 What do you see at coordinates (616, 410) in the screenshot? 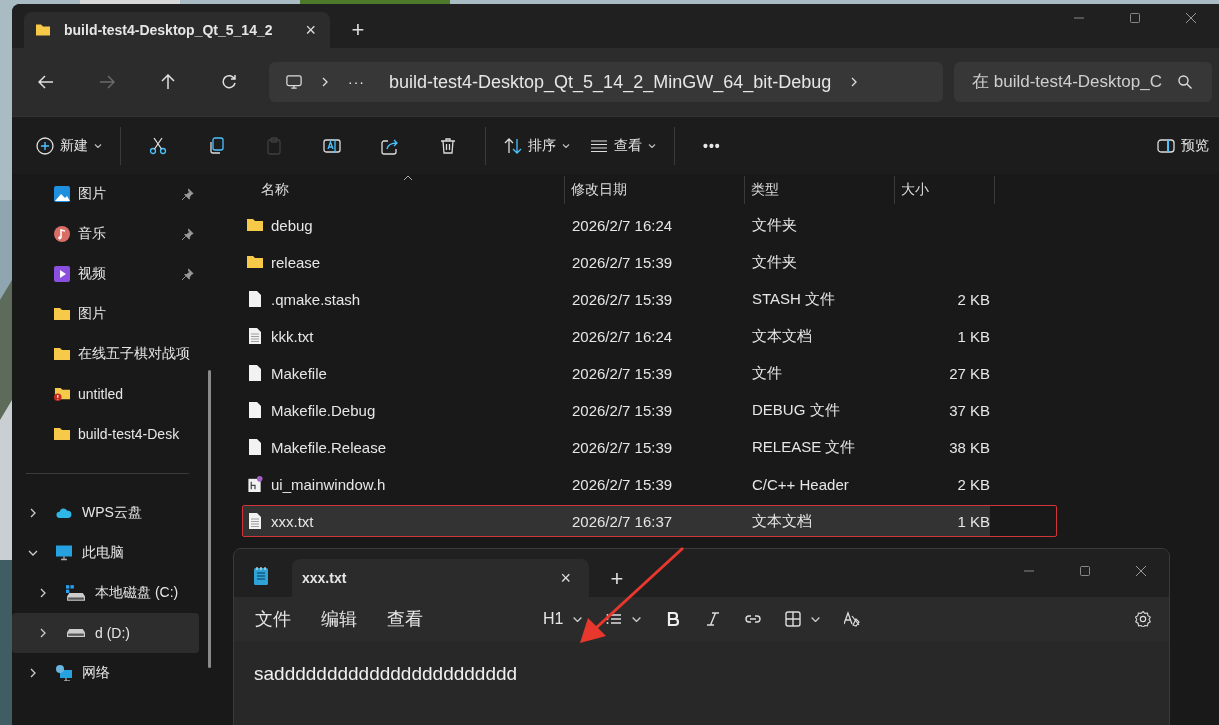
I see `file-row: Makefile.Debug 2026/2/7 15:39 DEBUG 文件 37 KB` at bounding box center [616, 410].